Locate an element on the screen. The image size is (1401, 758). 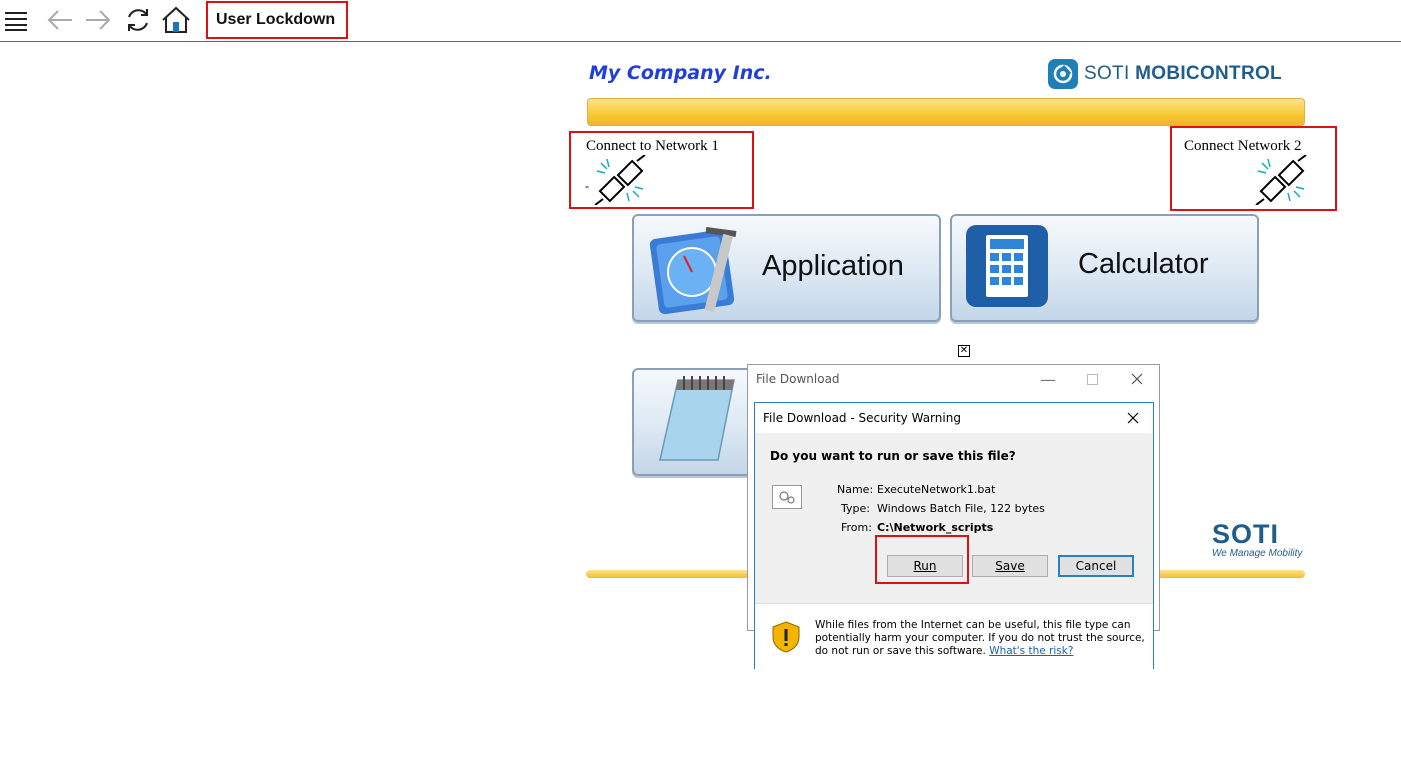
dialog-question: Do you want to run or save this file? is located at coordinates (893, 456).